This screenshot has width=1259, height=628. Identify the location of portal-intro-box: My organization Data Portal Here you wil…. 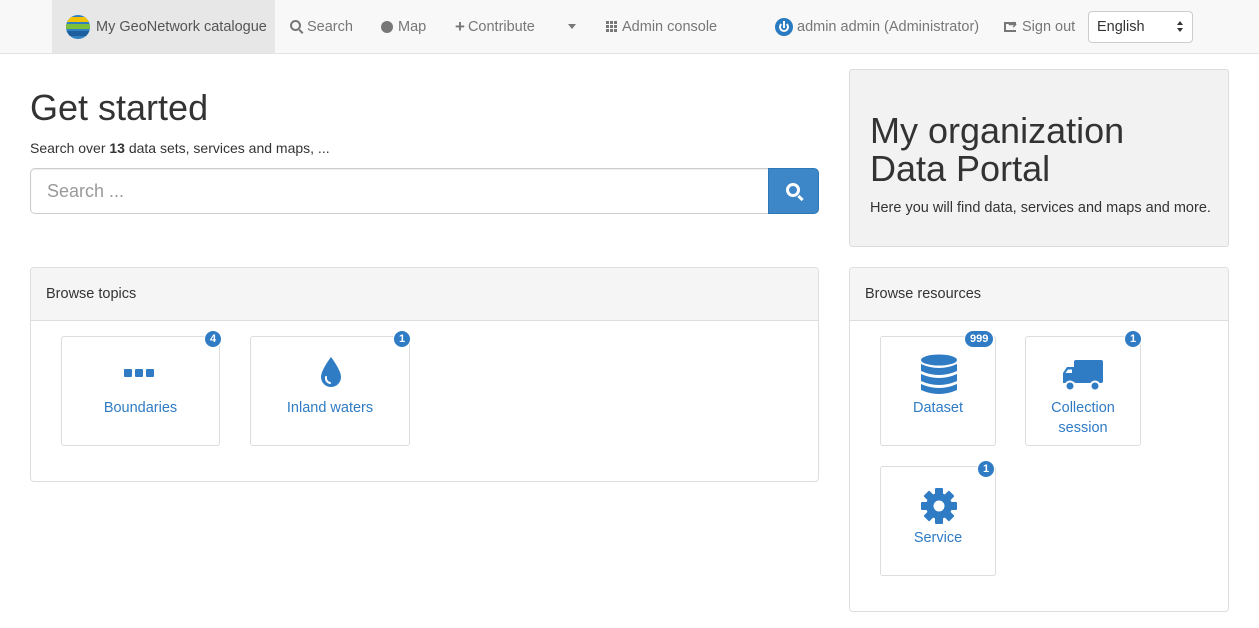
(1039, 158).